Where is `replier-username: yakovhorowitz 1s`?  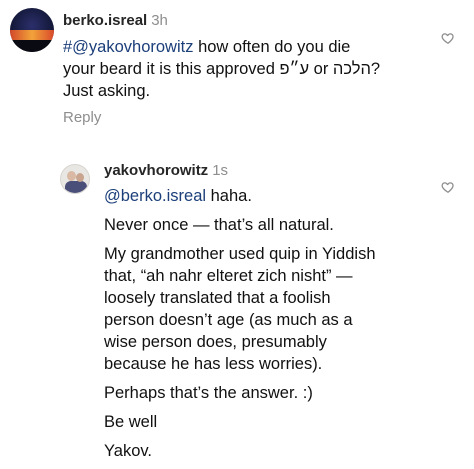
replier-username: yakovhorowitz 1s is located at coordinates (166, 170).